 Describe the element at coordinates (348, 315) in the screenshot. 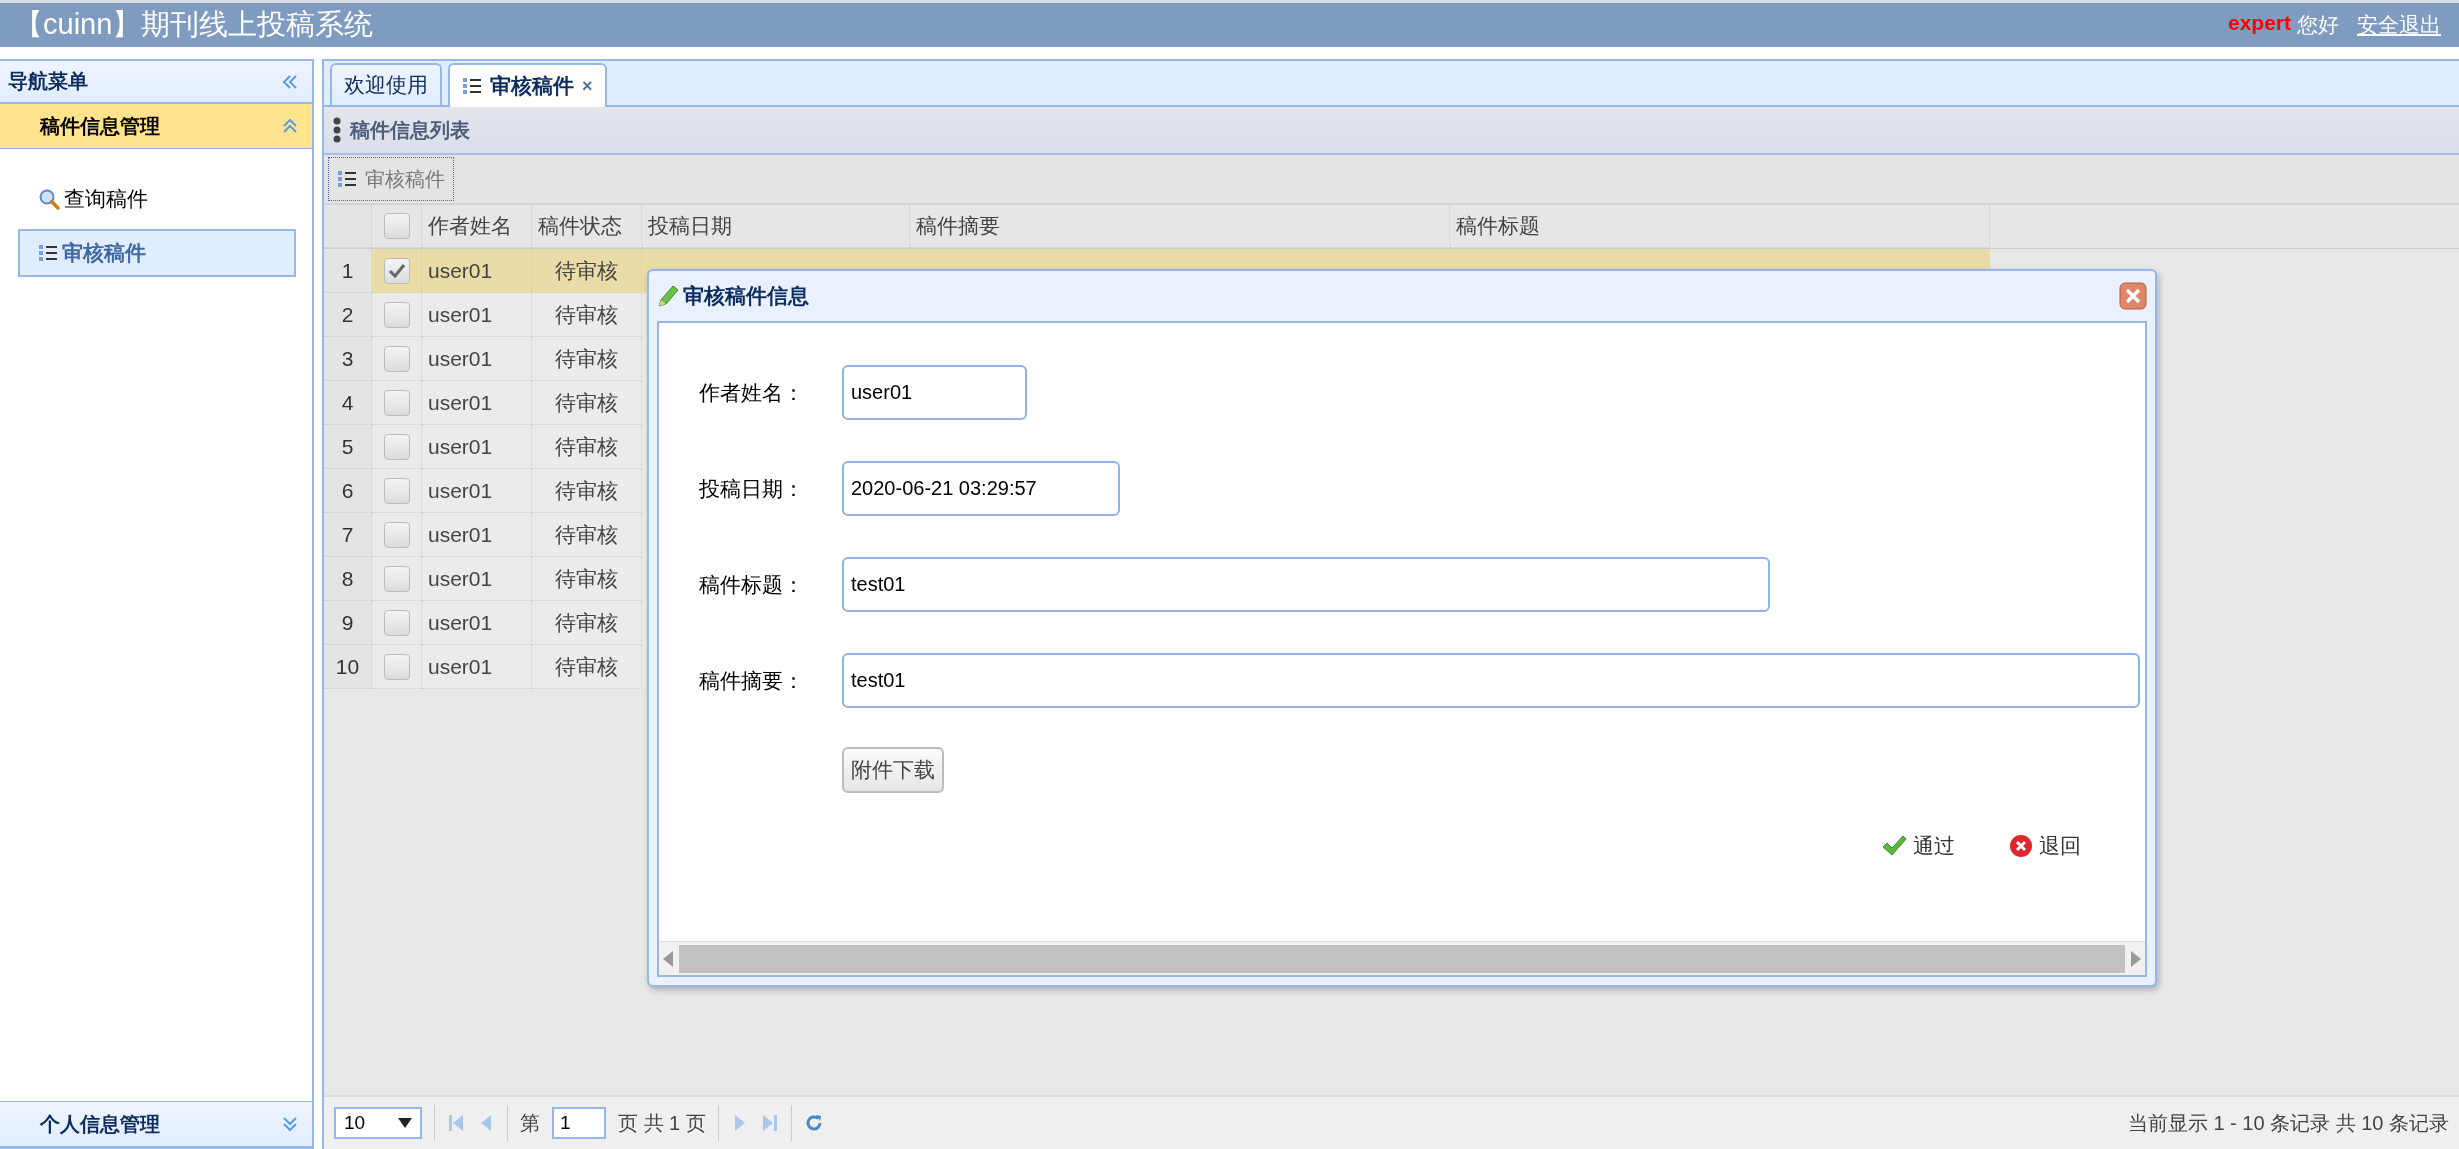

I see `row-number: 2` at that location.